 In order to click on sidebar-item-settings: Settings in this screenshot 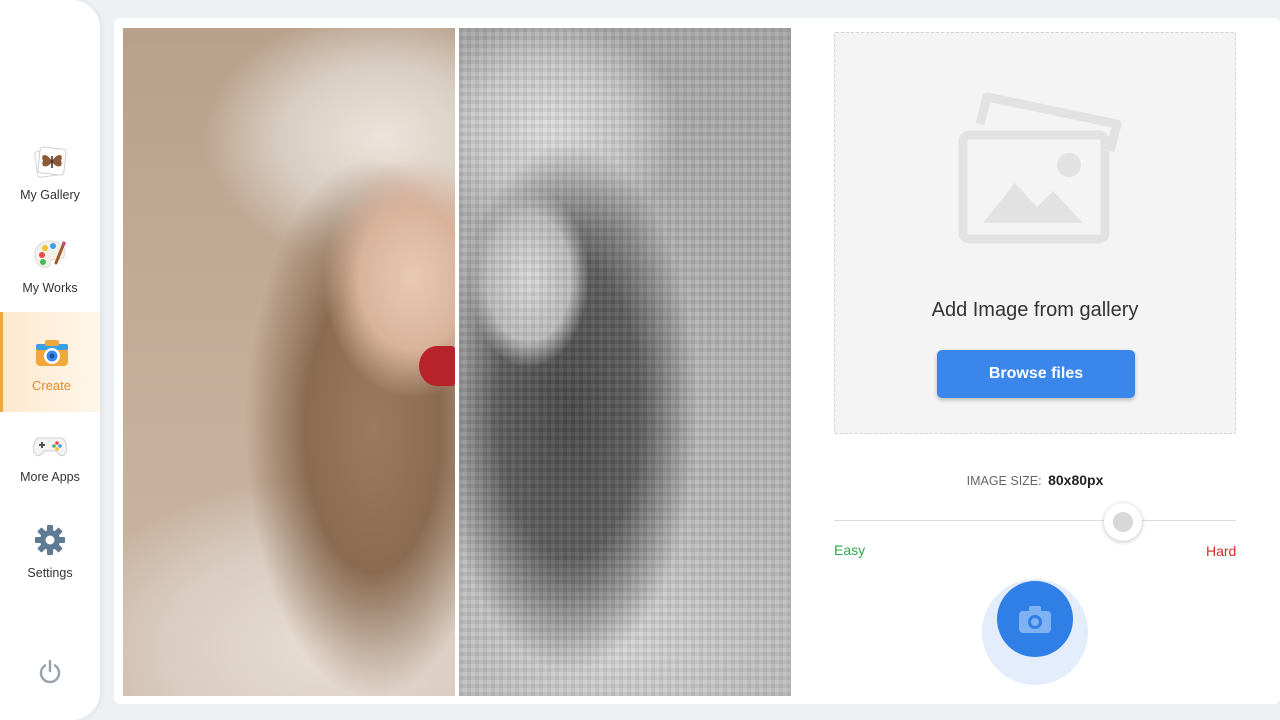, I will do `click(50, 550)`.